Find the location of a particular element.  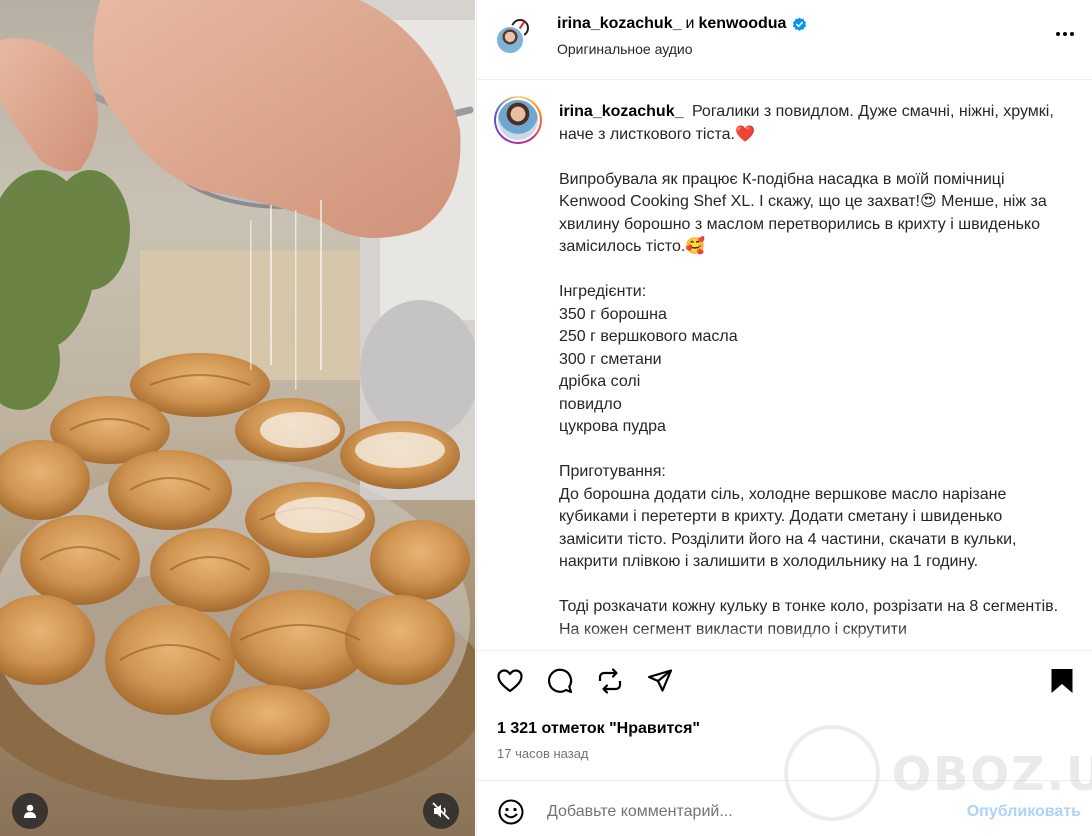

share-icon is located at coordinates (660, 680).